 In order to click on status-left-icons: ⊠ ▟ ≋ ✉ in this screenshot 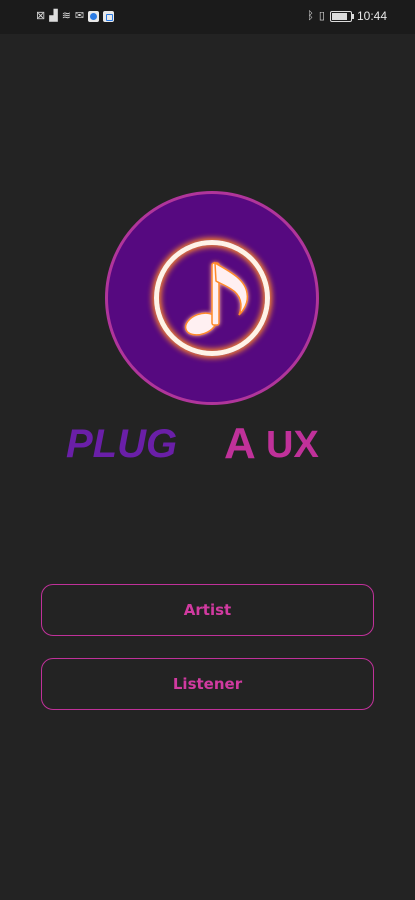, I will do `click(75, 16)`.